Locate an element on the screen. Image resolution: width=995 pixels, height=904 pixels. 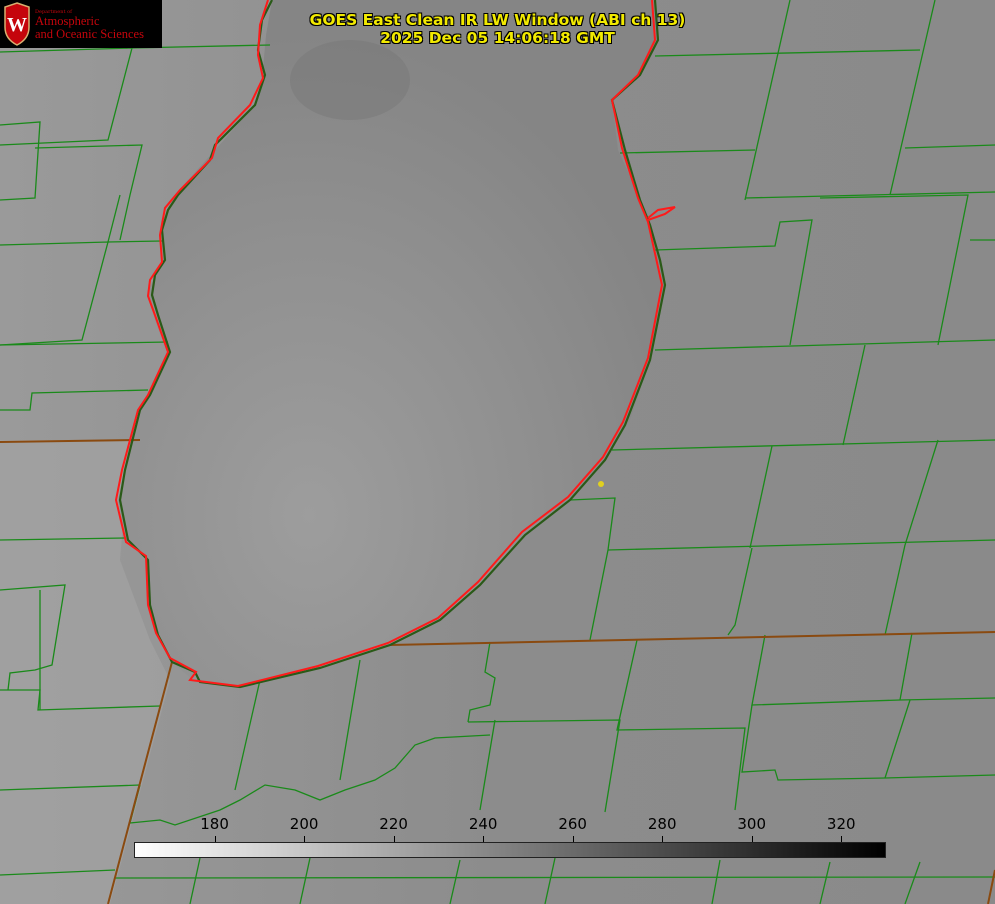
colorbar is located at coordinates (510, 850).